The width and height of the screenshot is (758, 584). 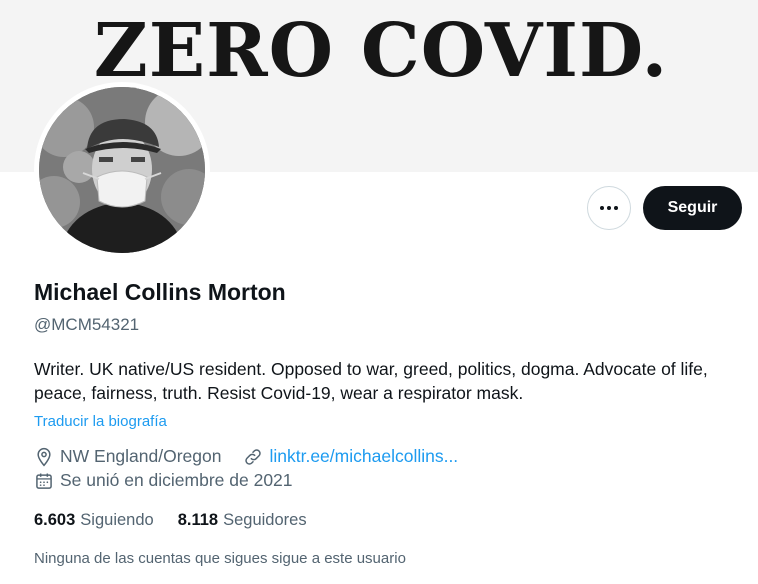 What do you see at coordinates (117, 520) in the screenshot?
I see `following-label: Siguiendo` at bounding box center [117, 520].